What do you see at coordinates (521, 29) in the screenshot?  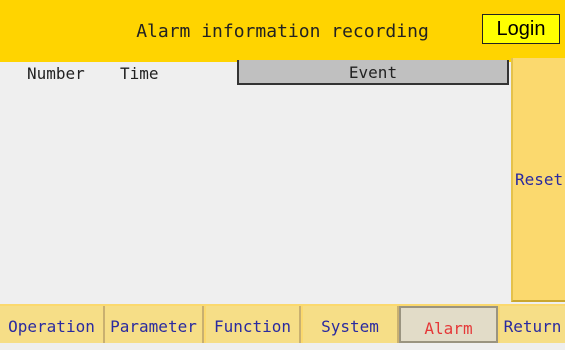 I see `login-button: Login` at bounding box center [521, 29].